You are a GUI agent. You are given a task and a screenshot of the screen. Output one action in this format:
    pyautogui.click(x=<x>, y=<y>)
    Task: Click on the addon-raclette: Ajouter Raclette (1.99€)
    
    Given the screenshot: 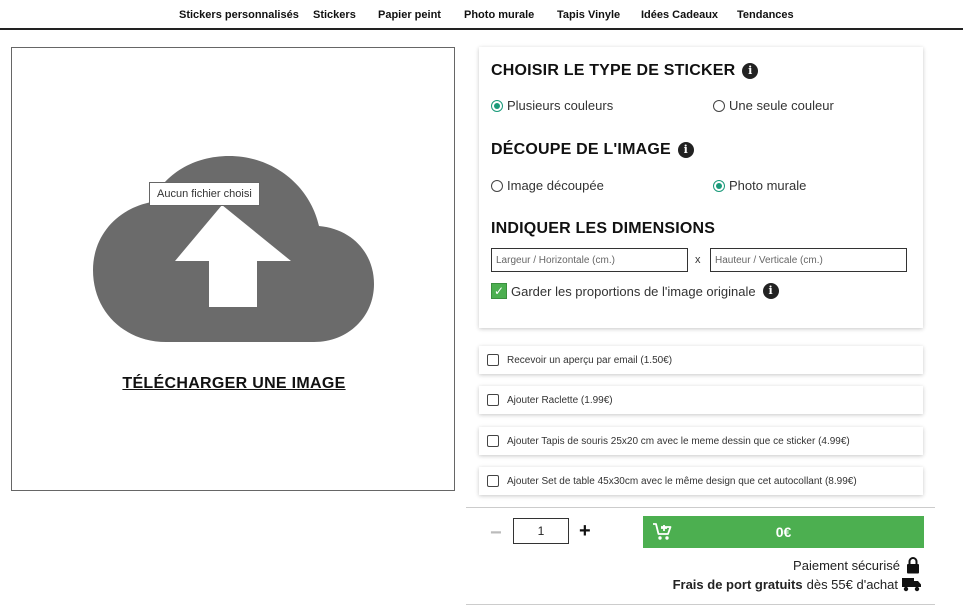 What is the action you would take?
    pyautogui.click(x=701, y=400)
    